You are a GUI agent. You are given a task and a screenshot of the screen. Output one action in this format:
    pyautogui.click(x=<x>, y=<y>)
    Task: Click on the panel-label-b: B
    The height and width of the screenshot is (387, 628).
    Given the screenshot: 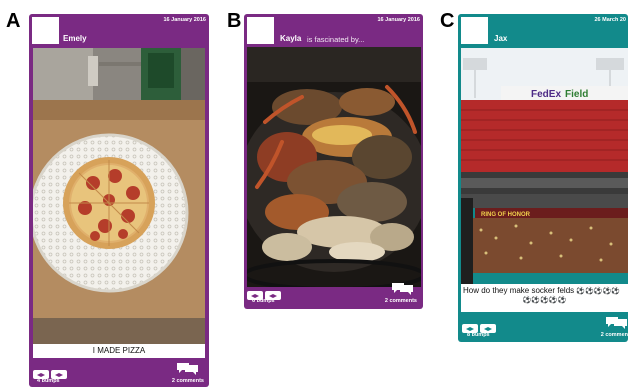 What is the action you would take?
    pyautogui.click(x=234, y=21)
    